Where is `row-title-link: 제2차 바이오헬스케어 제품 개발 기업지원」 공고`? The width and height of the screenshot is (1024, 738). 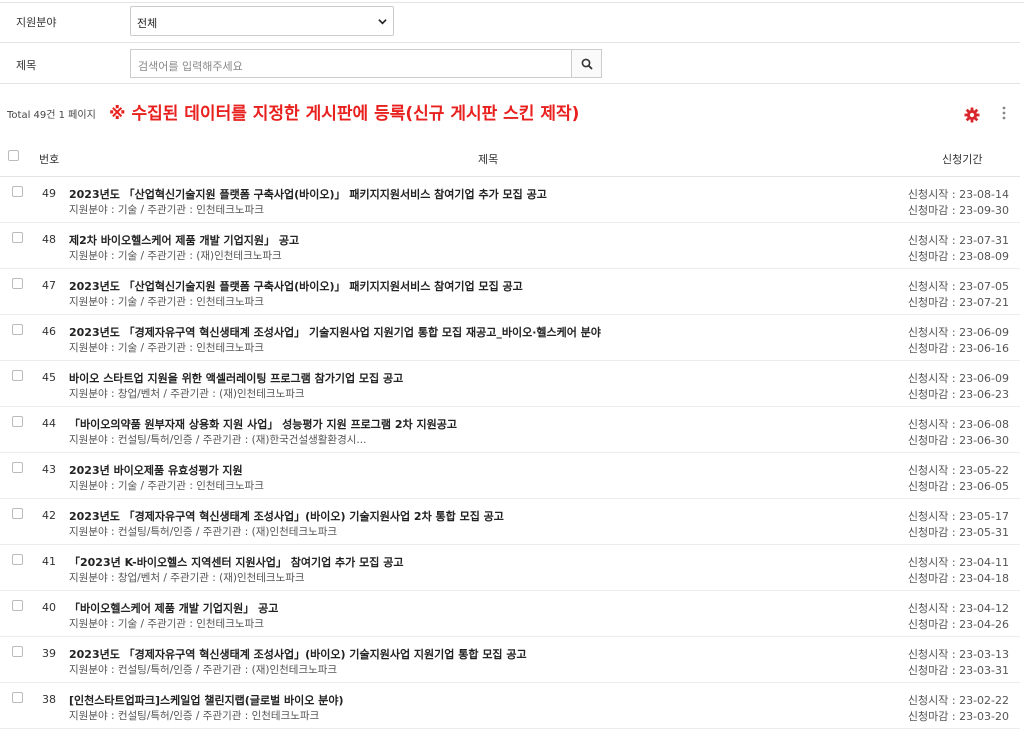 row-title-link: 제2차 바이오헬스케어 제품 개발 기업지원」 공고 is located at coordinates (184, 240).